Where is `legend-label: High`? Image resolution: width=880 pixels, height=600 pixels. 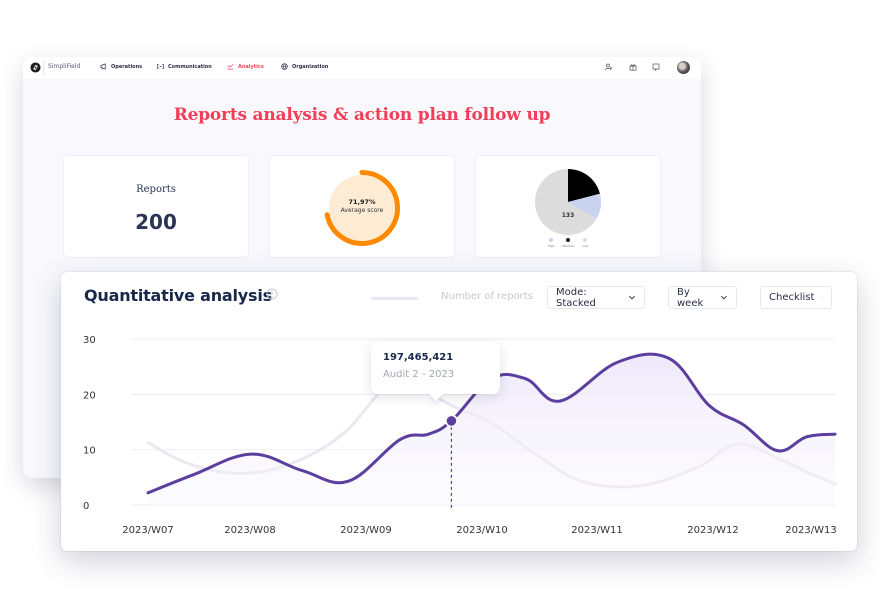 legend-label: High is located at coordinates (551, 246).